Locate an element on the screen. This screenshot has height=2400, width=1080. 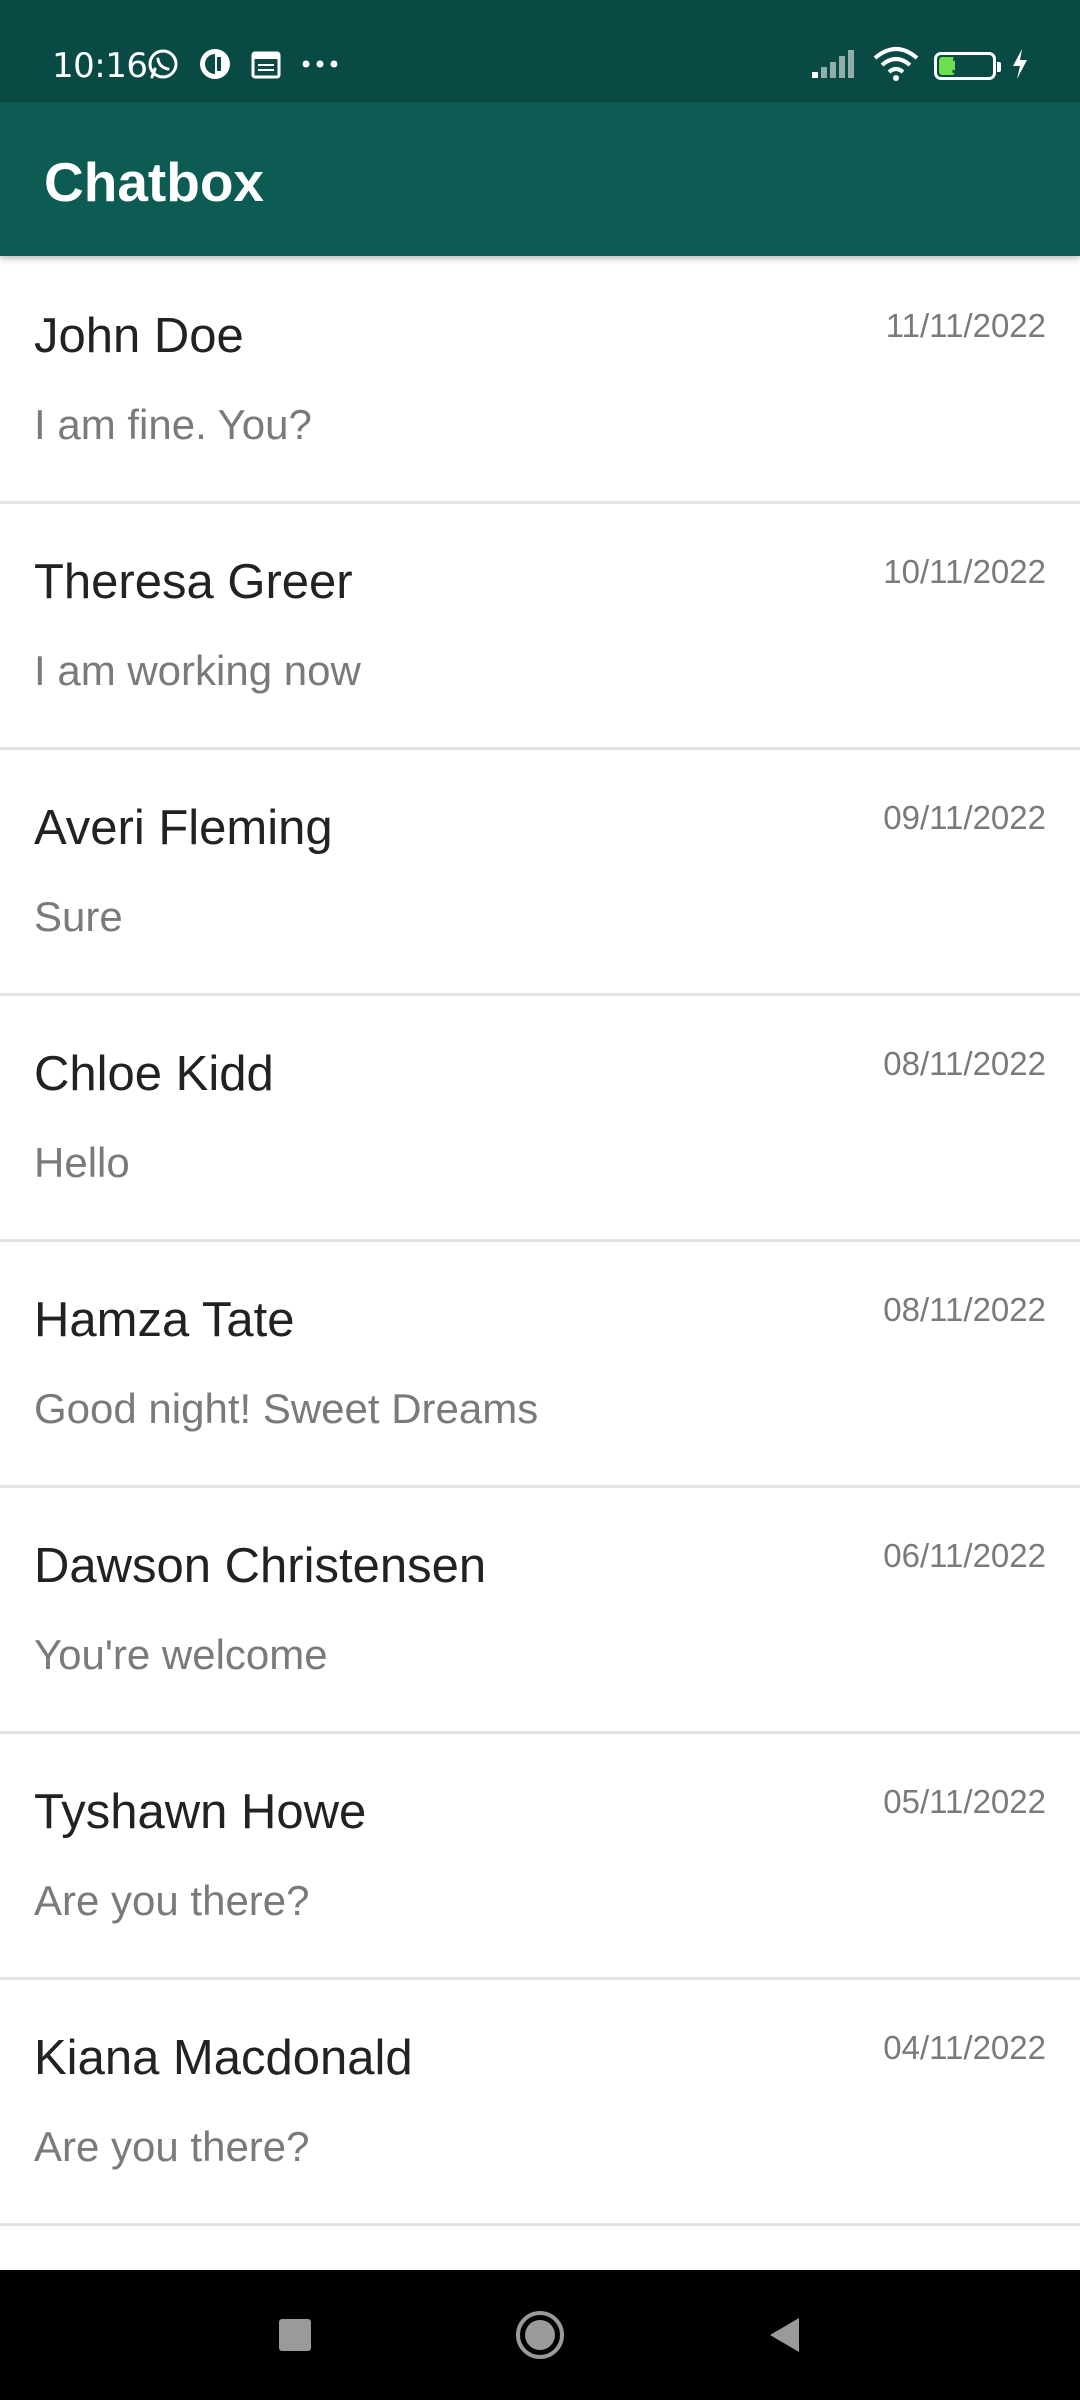
home-circle-icon is located at coordinates (540, 2335).